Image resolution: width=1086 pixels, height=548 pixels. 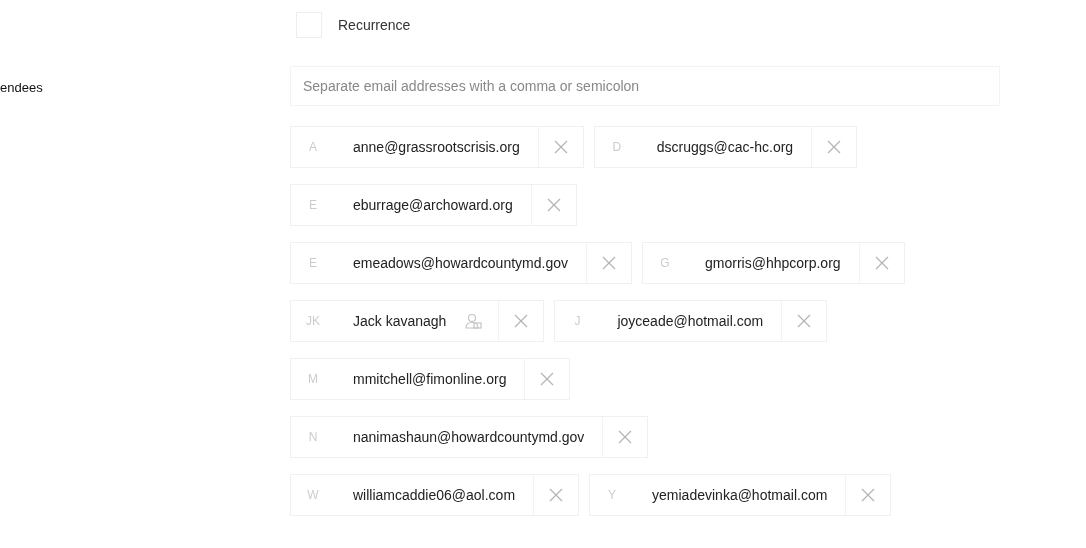 What do you see at coordinates (469, 437) in the screenshot?
I see `attendee-email: nanimashaun@howardcountymd.gov` at bounding box center [469, 437].